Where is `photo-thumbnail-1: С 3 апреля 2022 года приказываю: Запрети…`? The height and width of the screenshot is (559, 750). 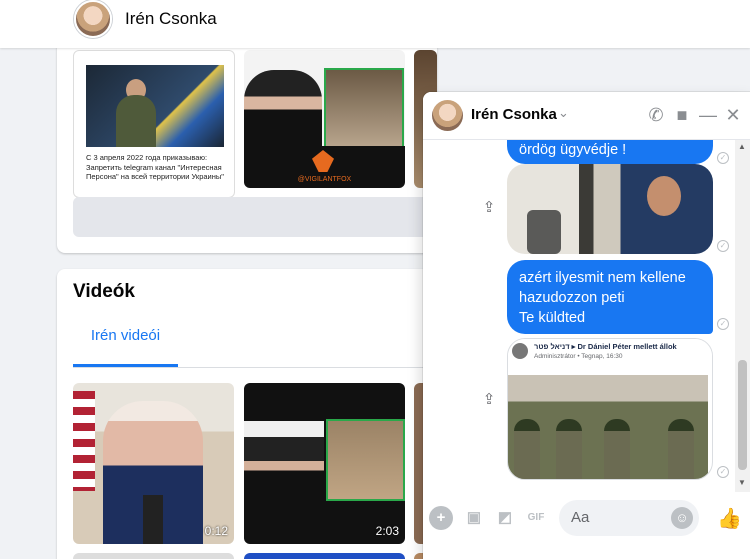 photo-thumbnail-1: С 3 апреля 2022 года приказываю: Запрети… is located at coordinates (154, 124).